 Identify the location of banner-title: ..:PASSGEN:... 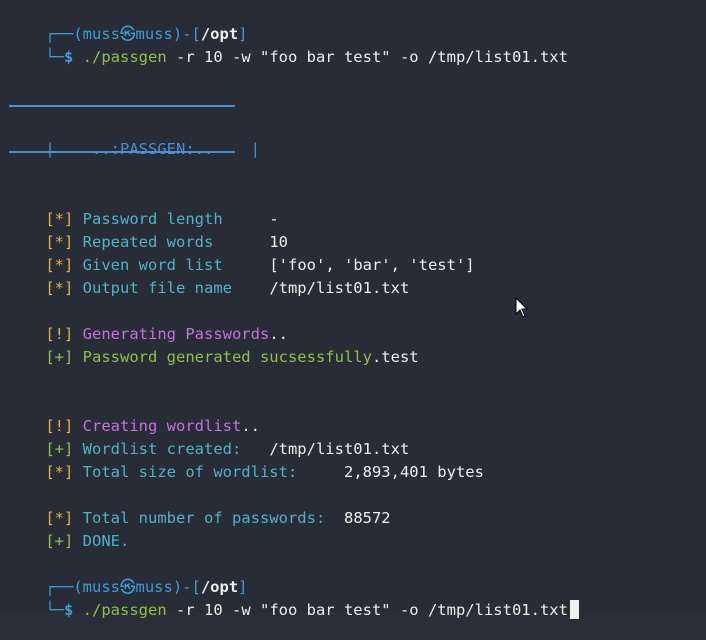
(153, 149).